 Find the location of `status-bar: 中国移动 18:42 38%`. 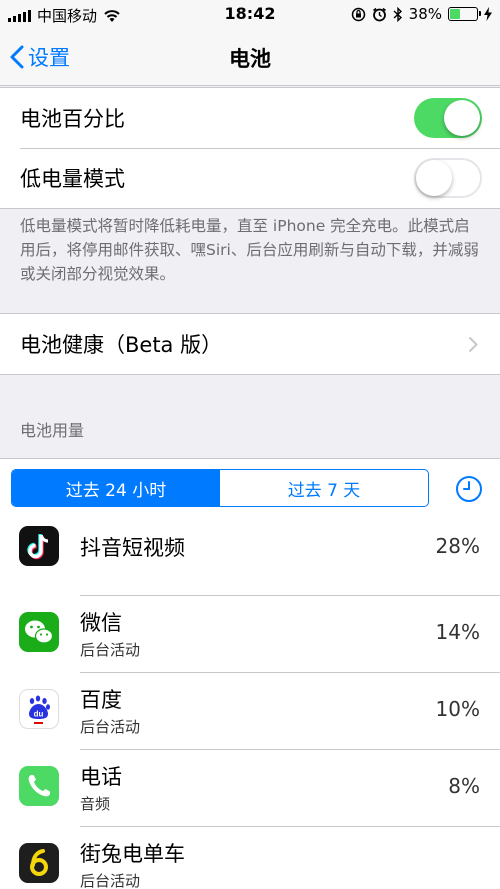

status-bar: 中国移动 18:42 38% is located at coordinates (250, 15).